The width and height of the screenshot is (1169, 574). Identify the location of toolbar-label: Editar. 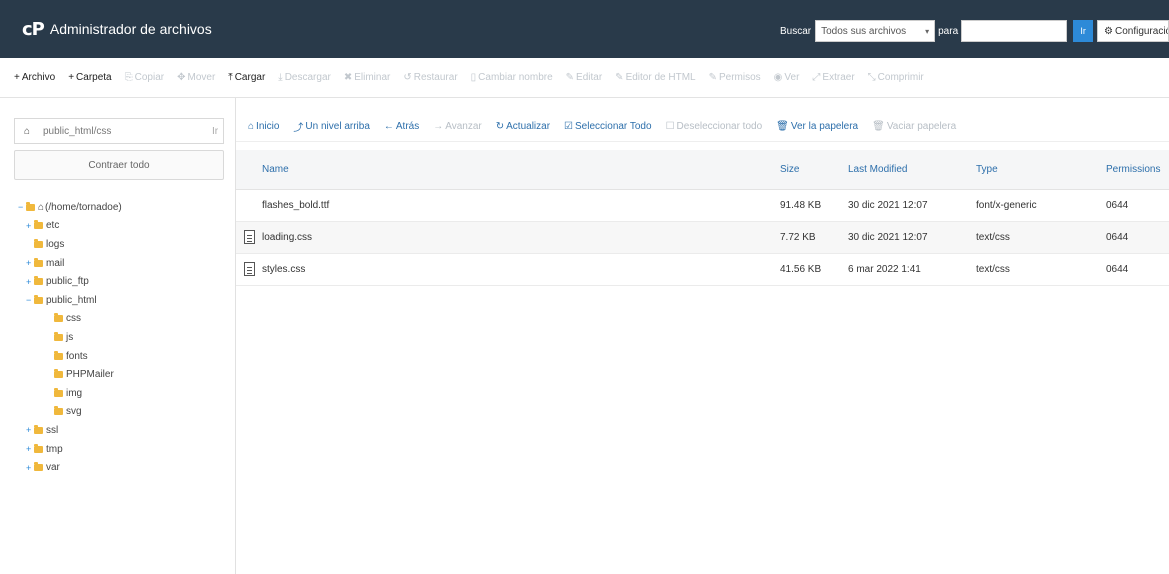
(589, 77).